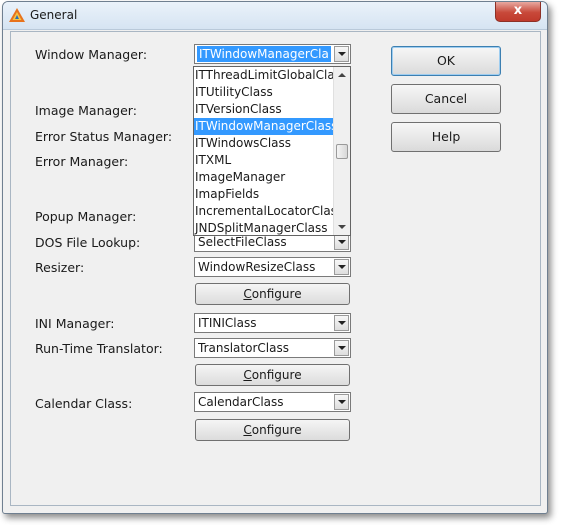 The image size is (563, 525). Describe the element at coordinates (265, 227) in the screenshot. I see `list-item: JNDSplitManagerClass` at that location.